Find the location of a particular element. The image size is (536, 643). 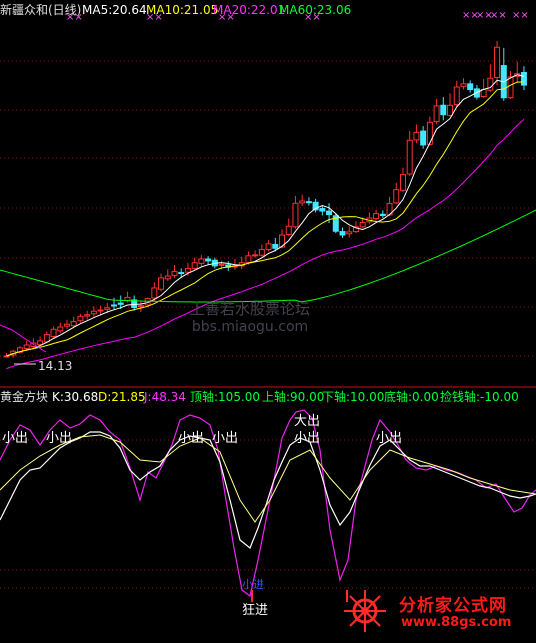

small-in-signal: 小进 is located at coordinates (253, 584).